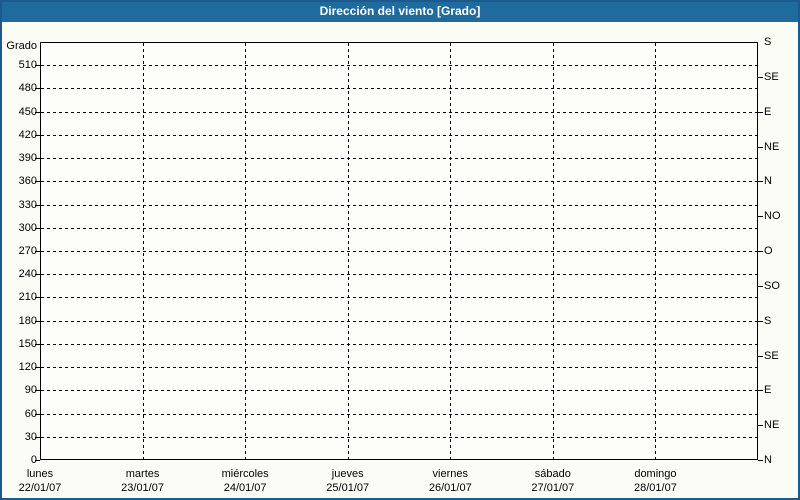 The width and height of the screenshot is (800, 500). Describe the element at coordinates (768, 251) in the screenshot. I see `compass-tick-label: O` at that location.